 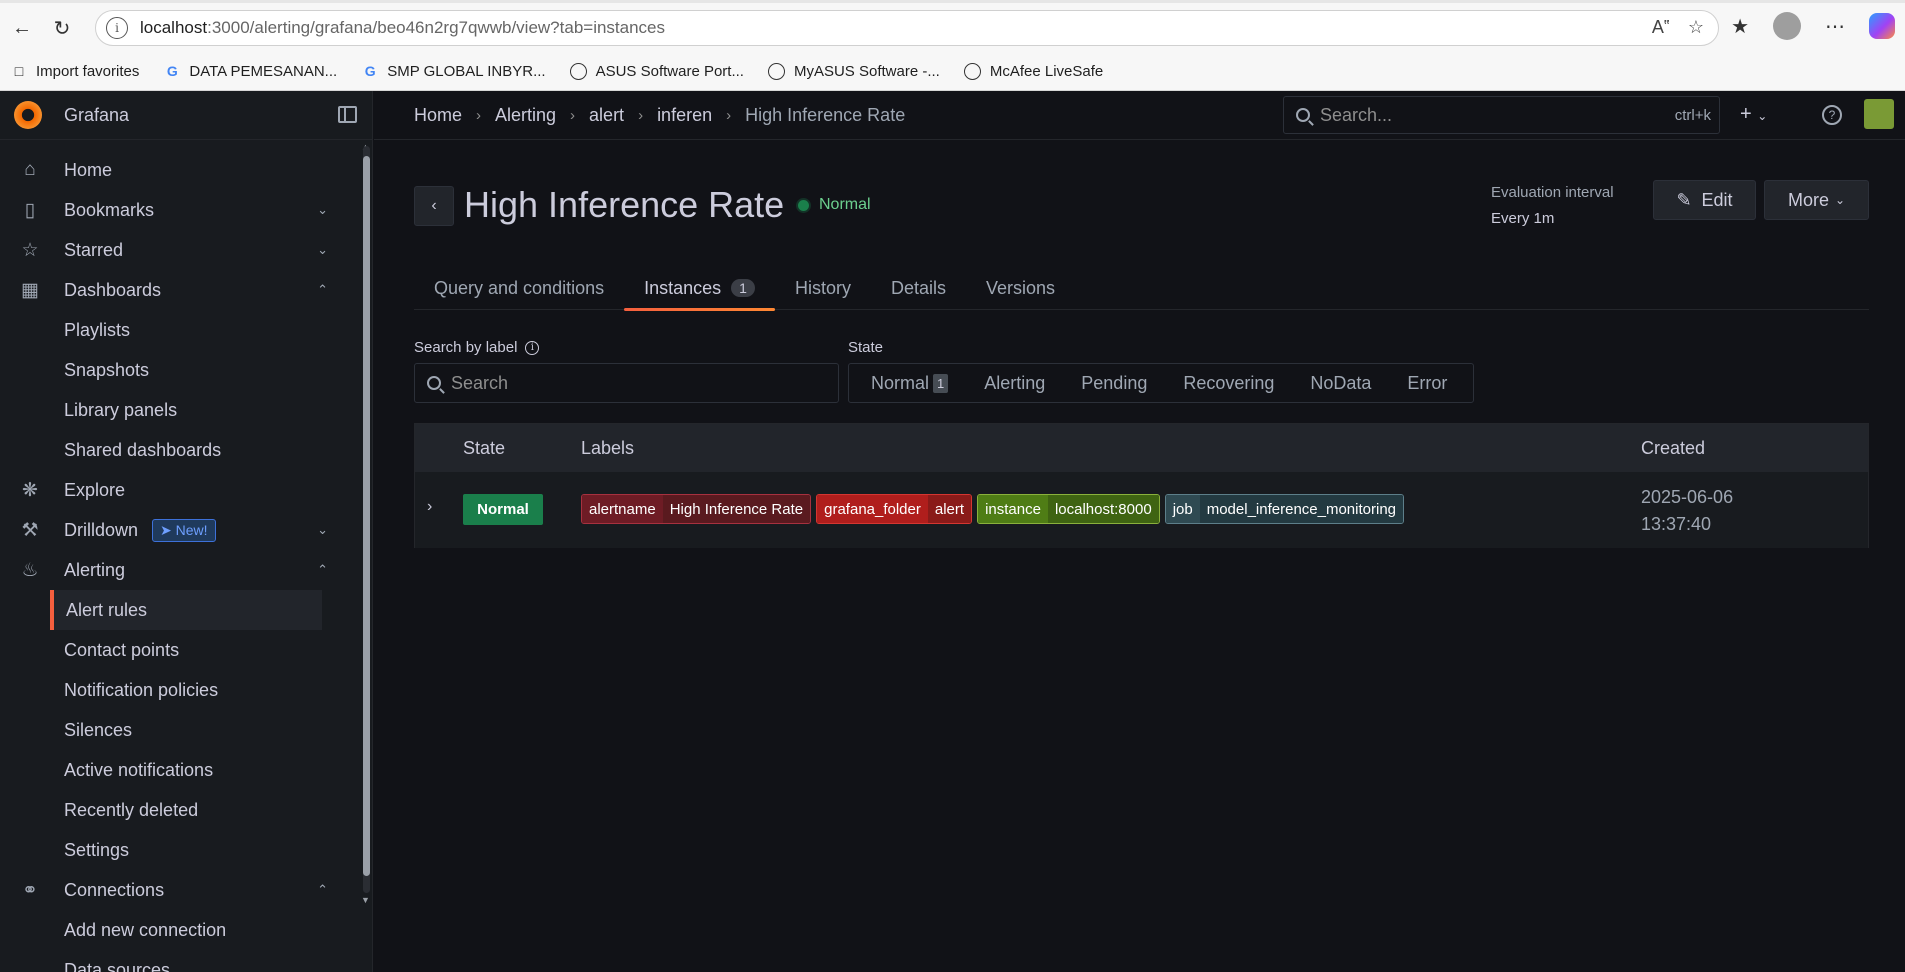 I want to click on scroll-down-arrow-icon: ▼, so click(x=365, y=900).